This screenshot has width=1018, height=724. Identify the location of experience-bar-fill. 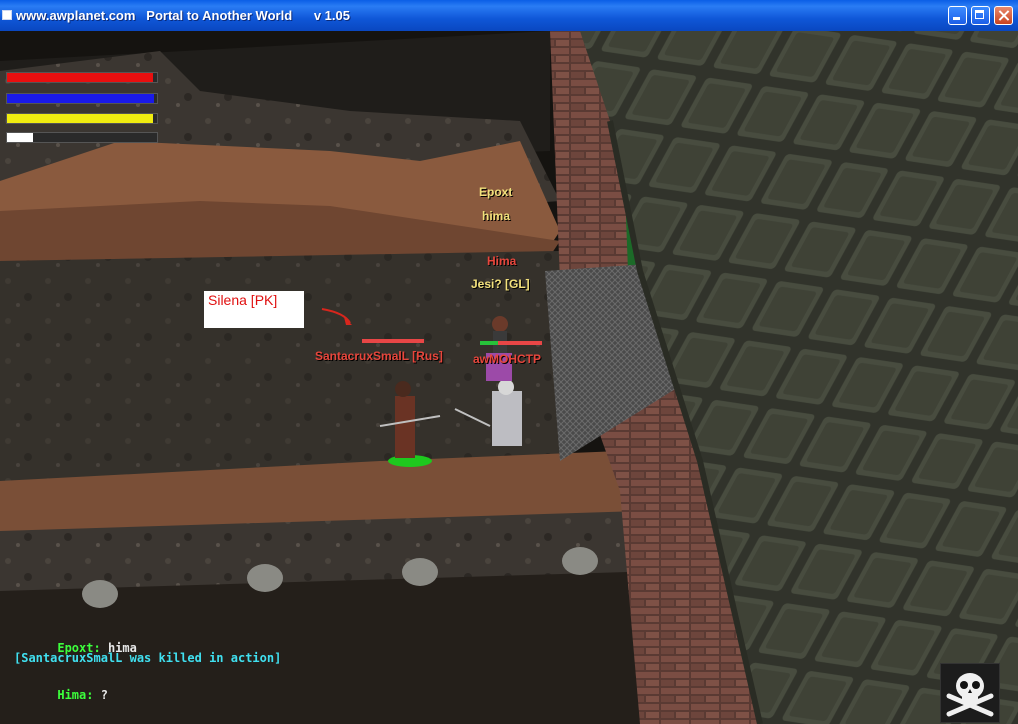
(20, 137).